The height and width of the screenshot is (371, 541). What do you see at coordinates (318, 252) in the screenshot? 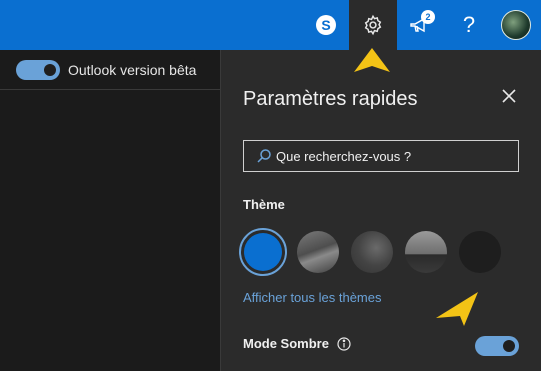
I see `theme-mountain` at bounding box center [318, 252].